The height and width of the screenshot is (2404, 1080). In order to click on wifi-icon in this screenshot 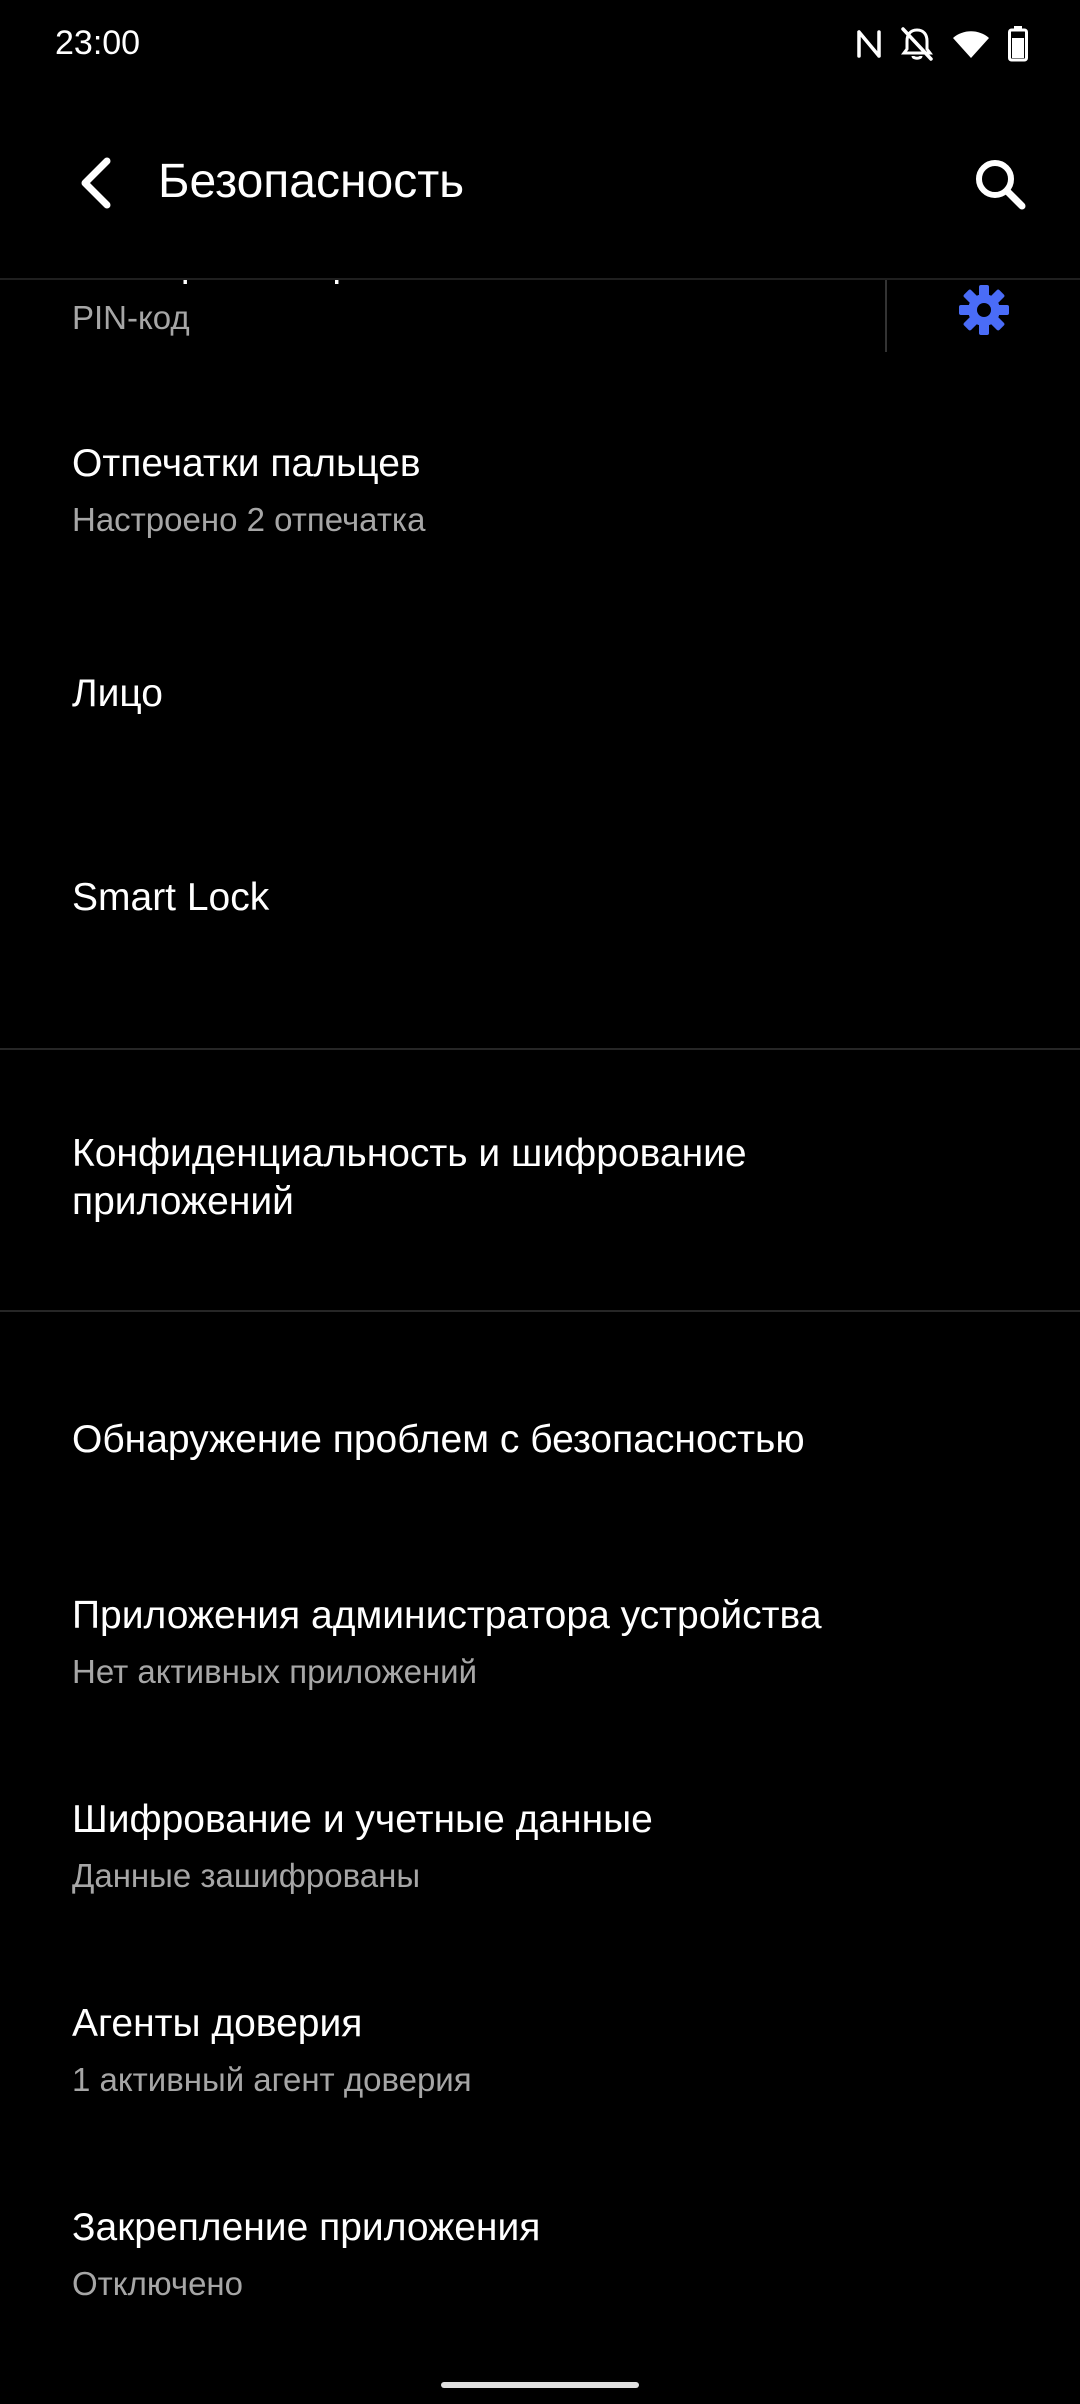, I will do `click(971, 44)`.